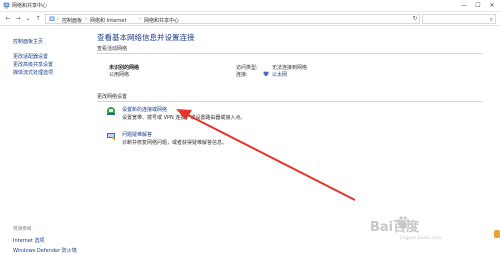  Describe the element at coordinates (250, 6) in the screenshot. I see `title-bar: 网络和共享中心 — ☐ ✕` at that location.